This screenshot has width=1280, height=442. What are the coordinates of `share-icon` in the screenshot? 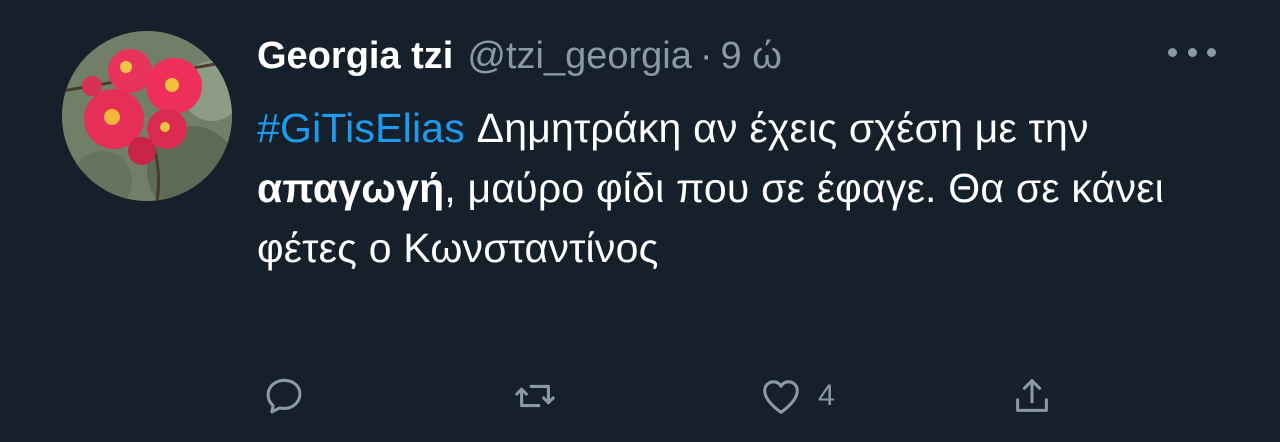 It's located at (1032, 395).